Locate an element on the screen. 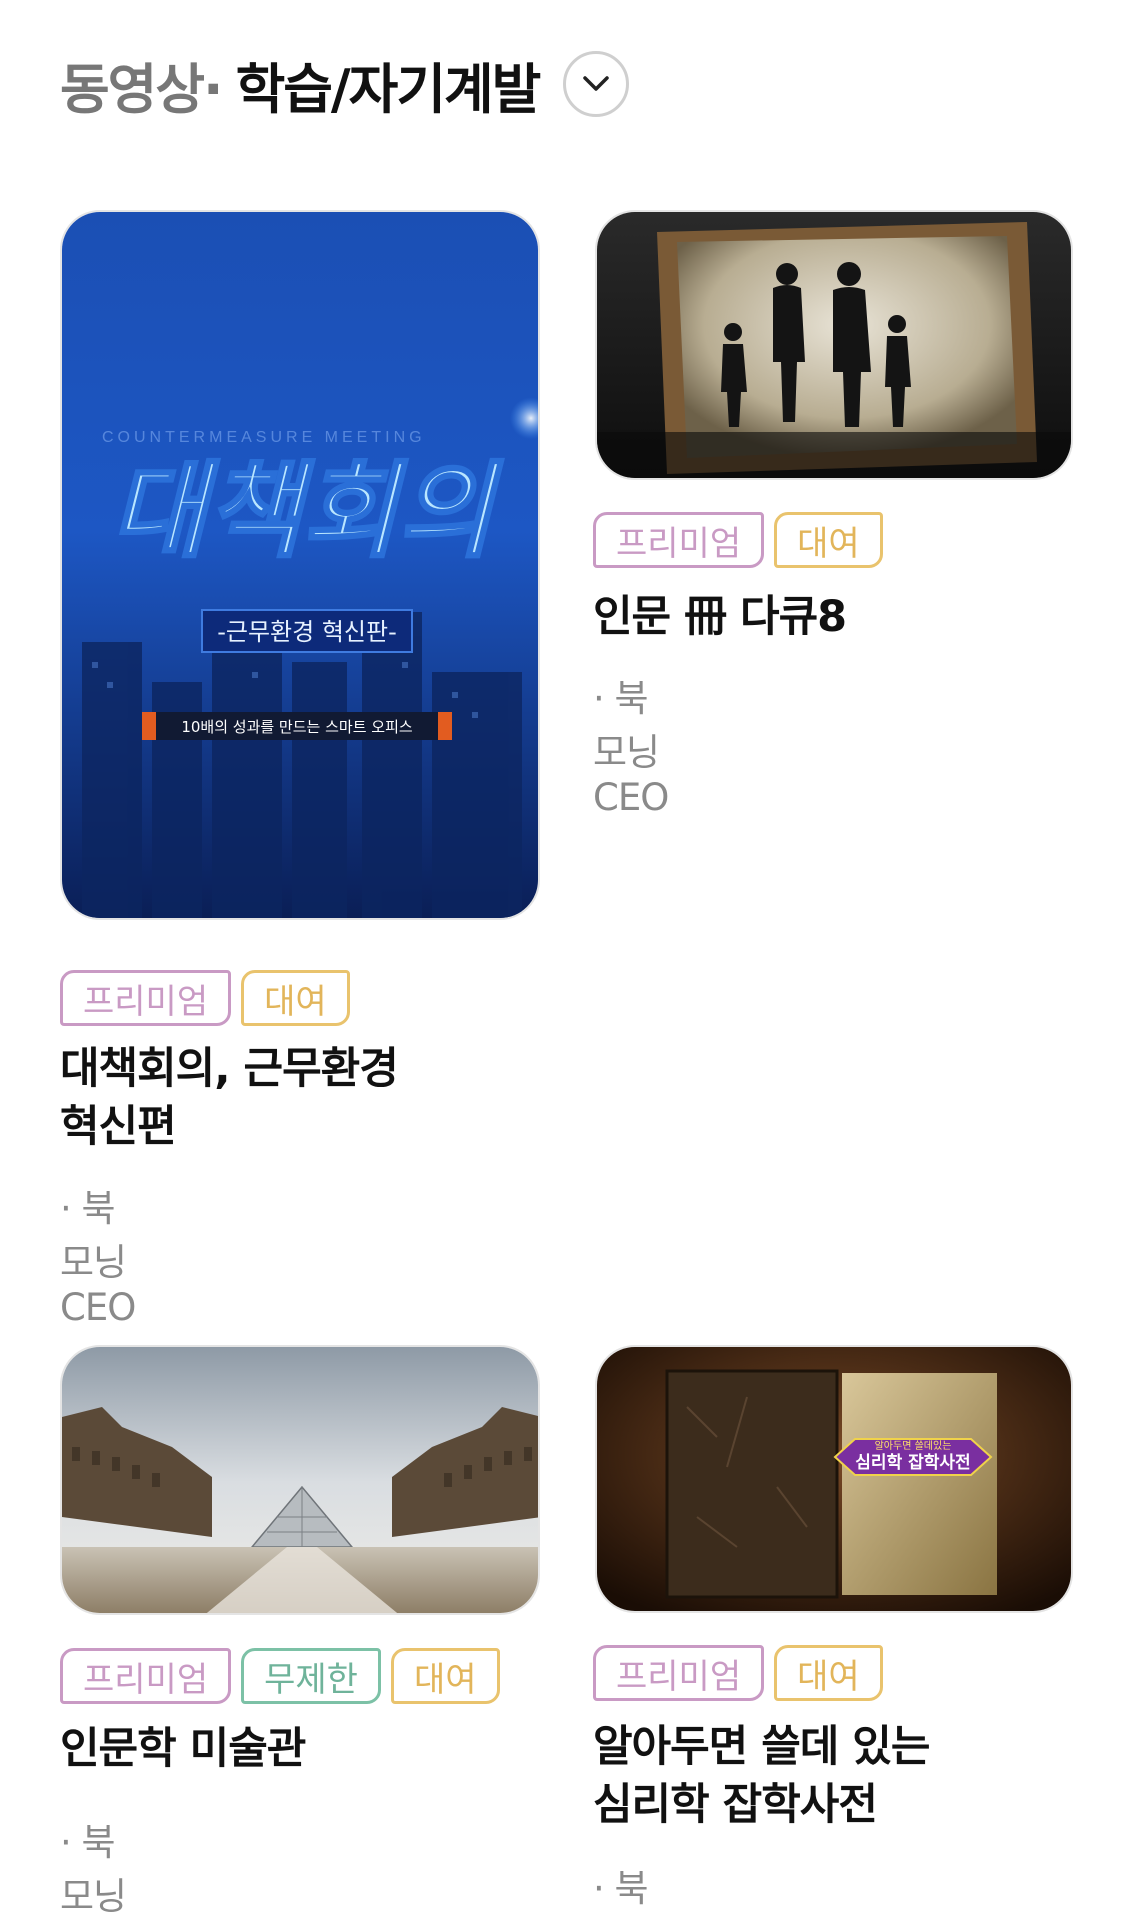 The height and width of the screenshot is (1920, 1125). thumbnail-4-main-text: 심리학 잡학사전 is located at coordinates (912, 1463).